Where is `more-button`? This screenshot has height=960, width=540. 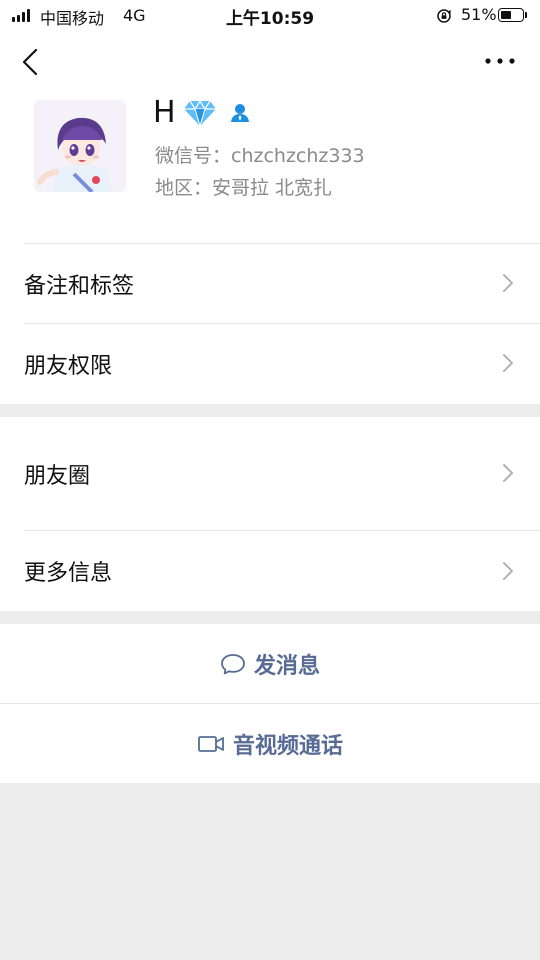
more-button is located at coordinates (500, 61).